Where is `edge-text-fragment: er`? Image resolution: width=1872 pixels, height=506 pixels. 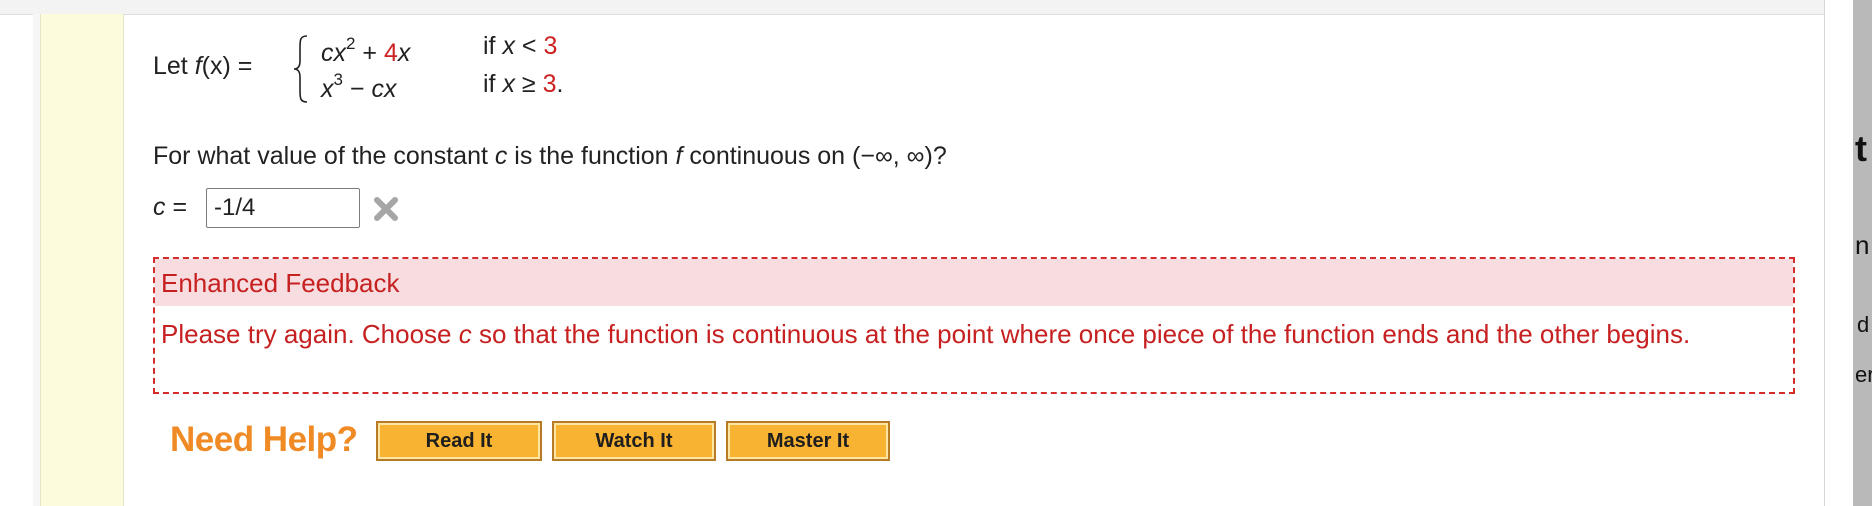 edge-text-fragment: er is located at coordinates (1863, 374).